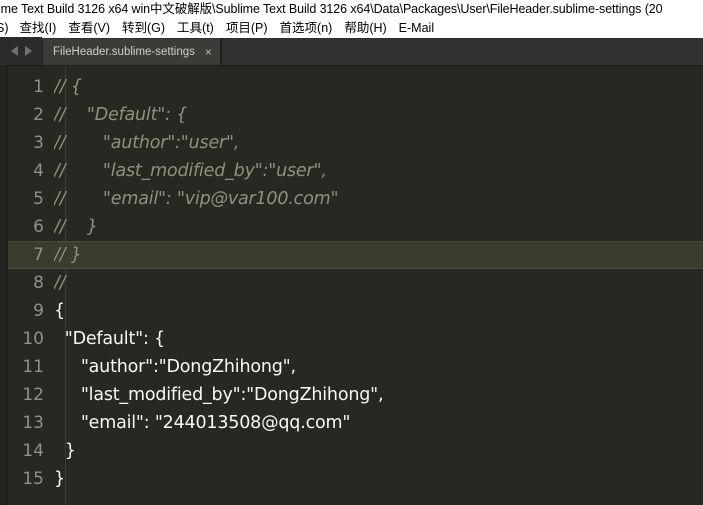 This screenshot has height=505, width=703. What do you see at coordinates (33, 423) in the screenshot?
I see `line-number: 13` at bounding box center [33, 423].